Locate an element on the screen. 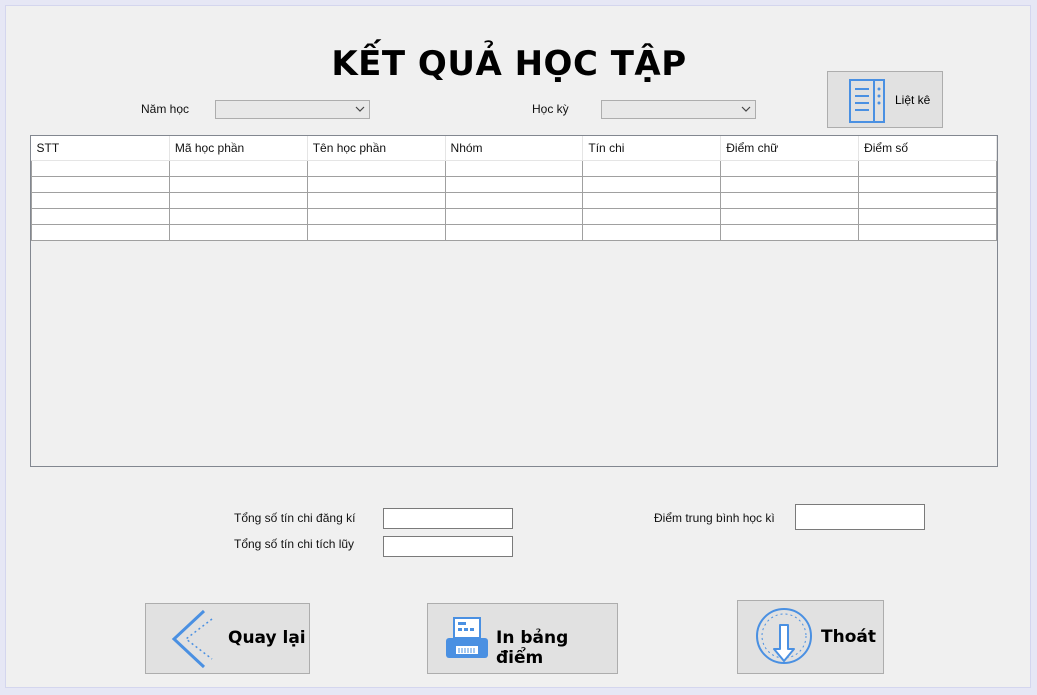 This screenshot has width=1037, height=695. printer-icon is located at coordinates (467, 637).